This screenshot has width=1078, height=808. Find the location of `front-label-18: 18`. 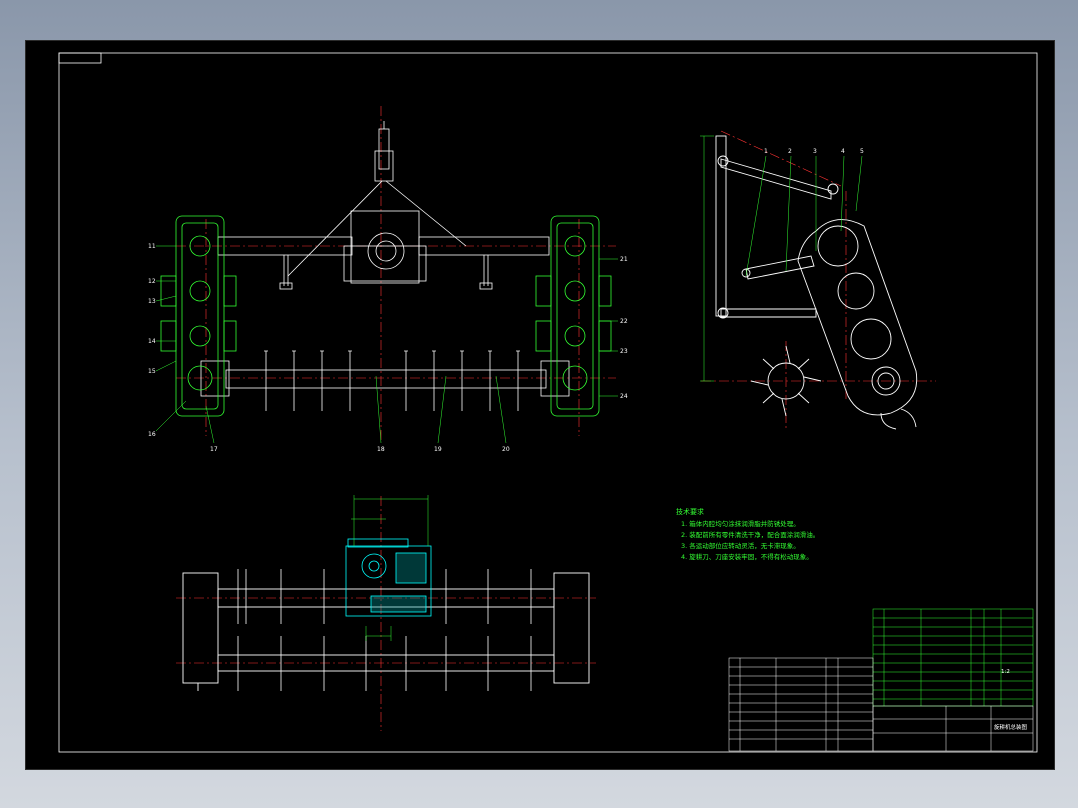

front-label-18: 18 is located at coordinates (381, 449).